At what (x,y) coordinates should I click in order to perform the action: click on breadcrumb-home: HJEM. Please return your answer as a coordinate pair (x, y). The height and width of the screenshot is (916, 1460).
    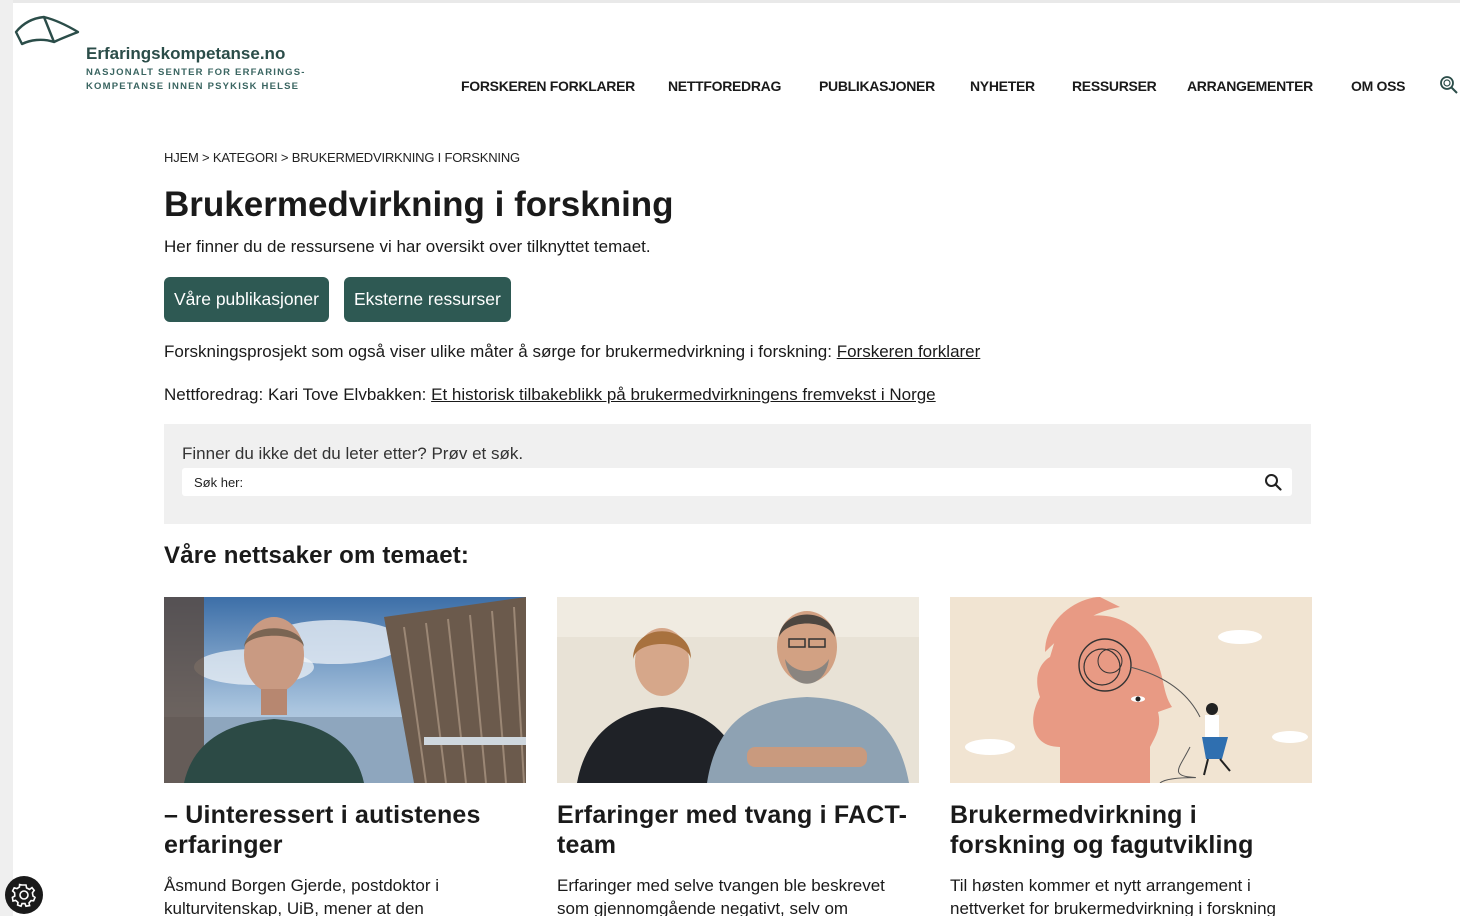
    Looking at the image, I should click on (181, 157).